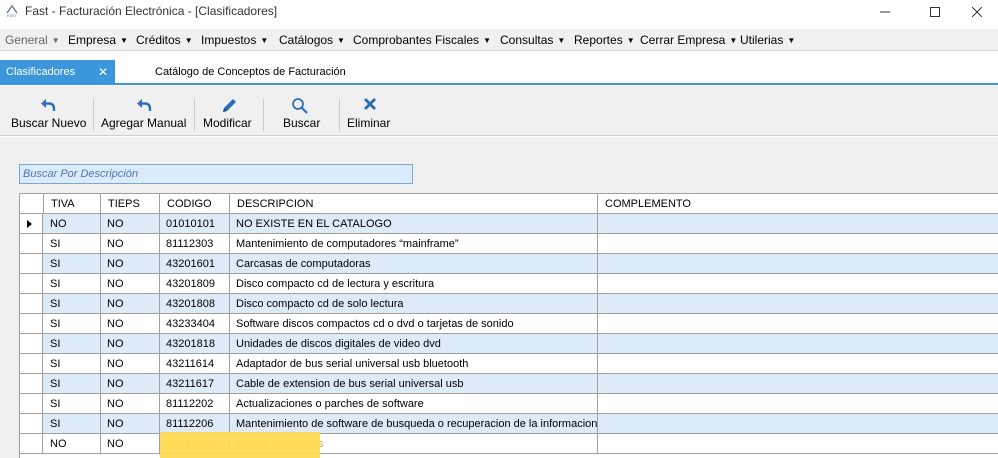 The width and height of the screenshot is (998, 458). Describe the element at coordinates (195, 263) in the screenshot. I see `cell-codigo: 43201601` at that location.